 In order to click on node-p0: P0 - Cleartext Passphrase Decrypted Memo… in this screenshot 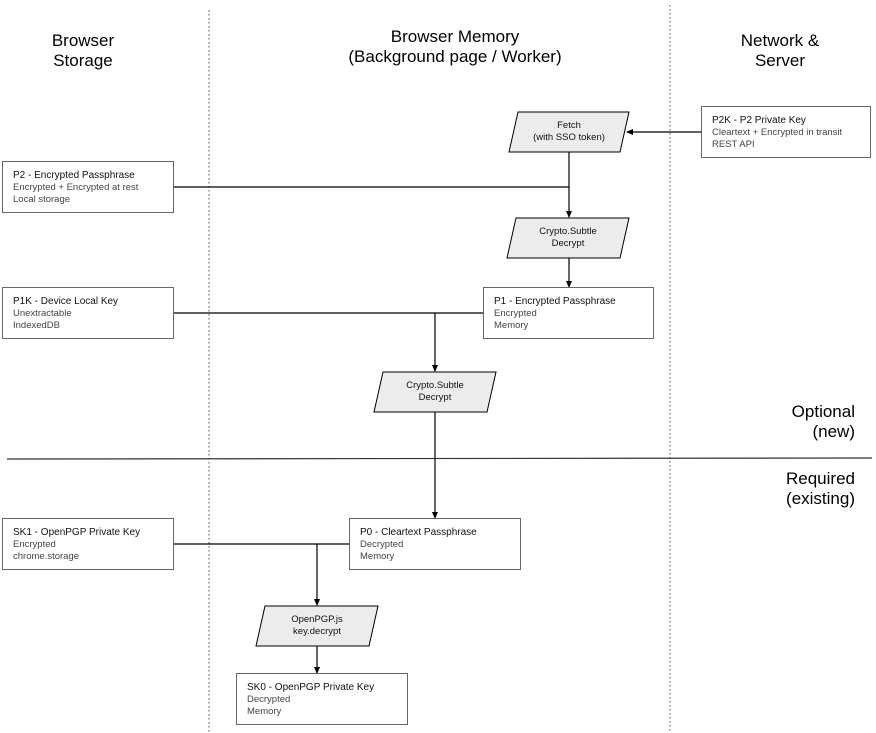, I will do `click(435, 544)`.